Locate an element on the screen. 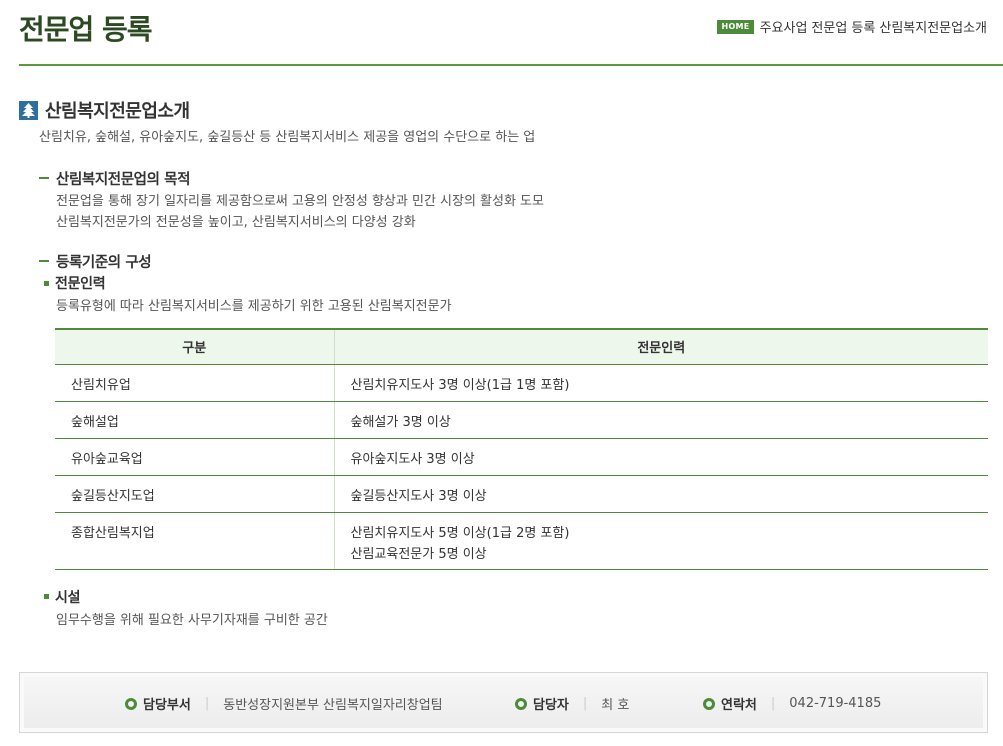 The image size is (1003, 746). staff-line: 유아숲지도사 3명 이상 is located at coordinates (412, 459).